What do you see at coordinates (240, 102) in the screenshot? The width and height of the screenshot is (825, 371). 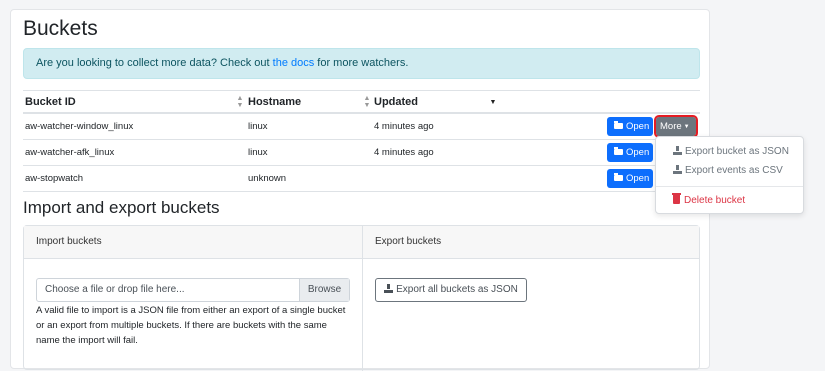 I see `sort-bucket-id-icon: ▲ ▼` at bounding box center [240, 102].